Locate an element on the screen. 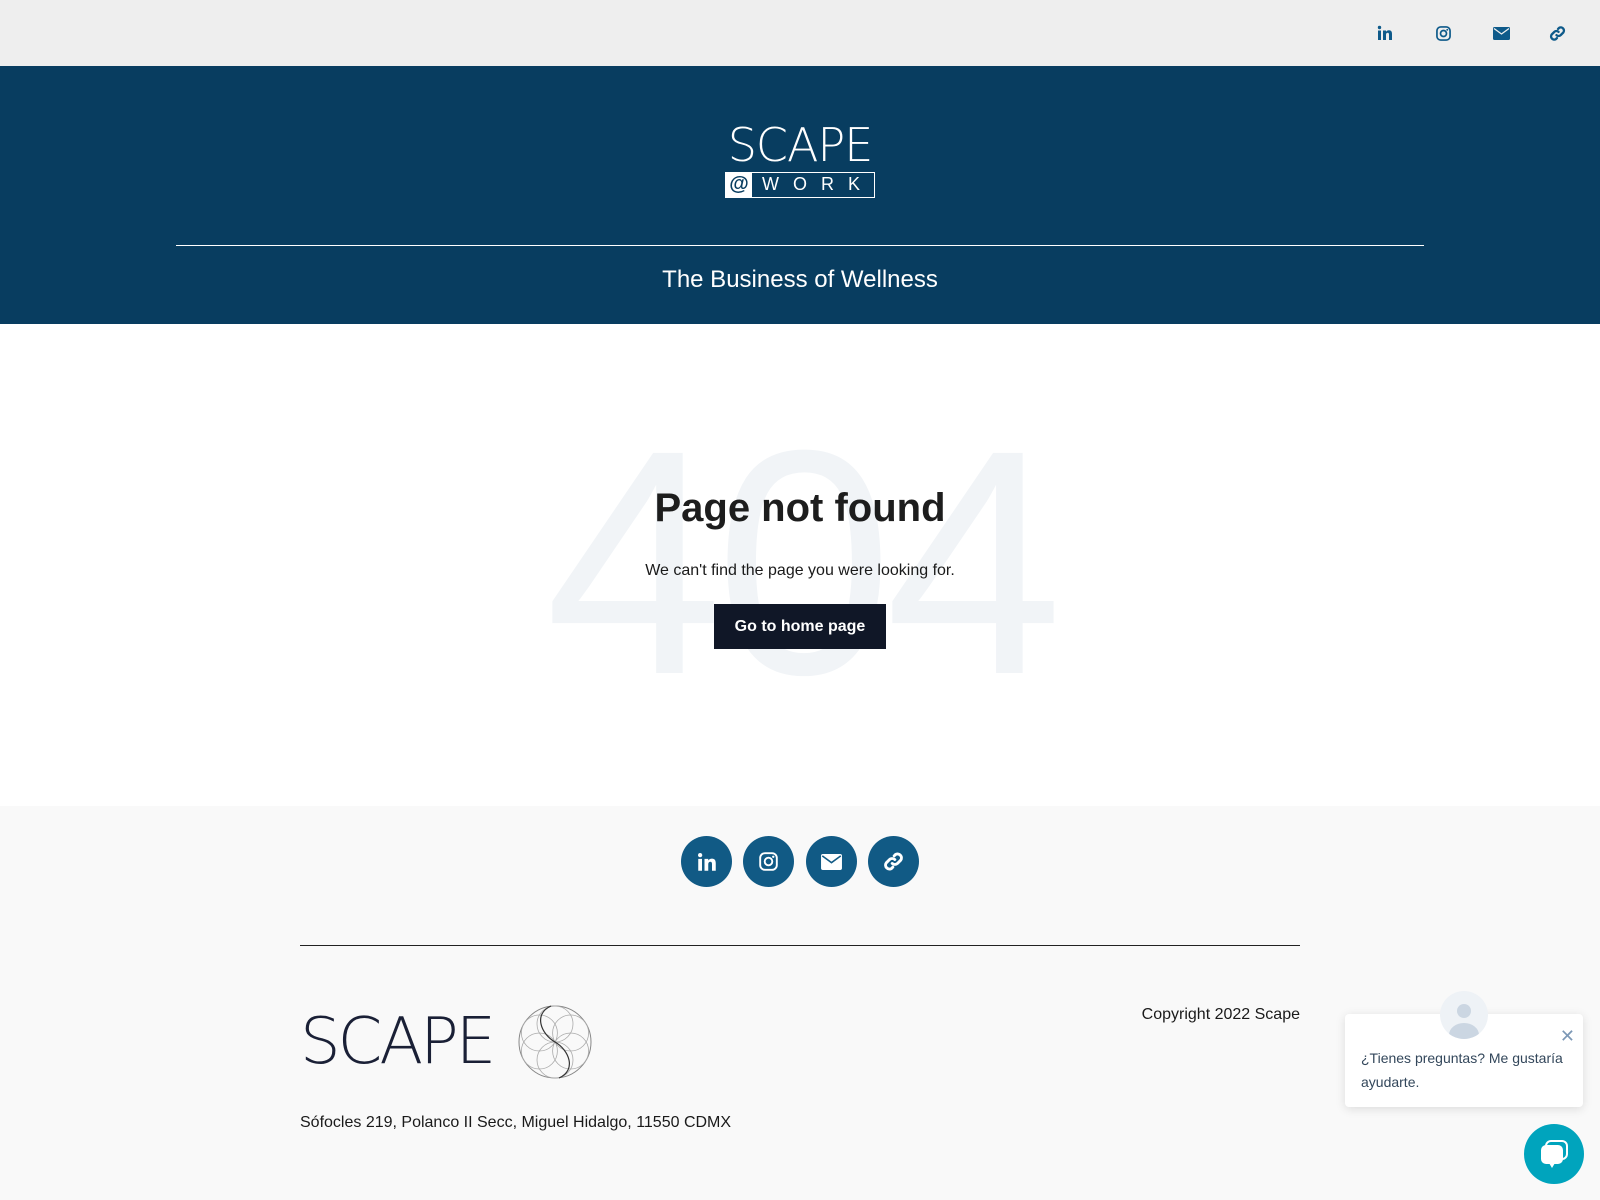  instagram-link is located at coordinates (1443, 33).